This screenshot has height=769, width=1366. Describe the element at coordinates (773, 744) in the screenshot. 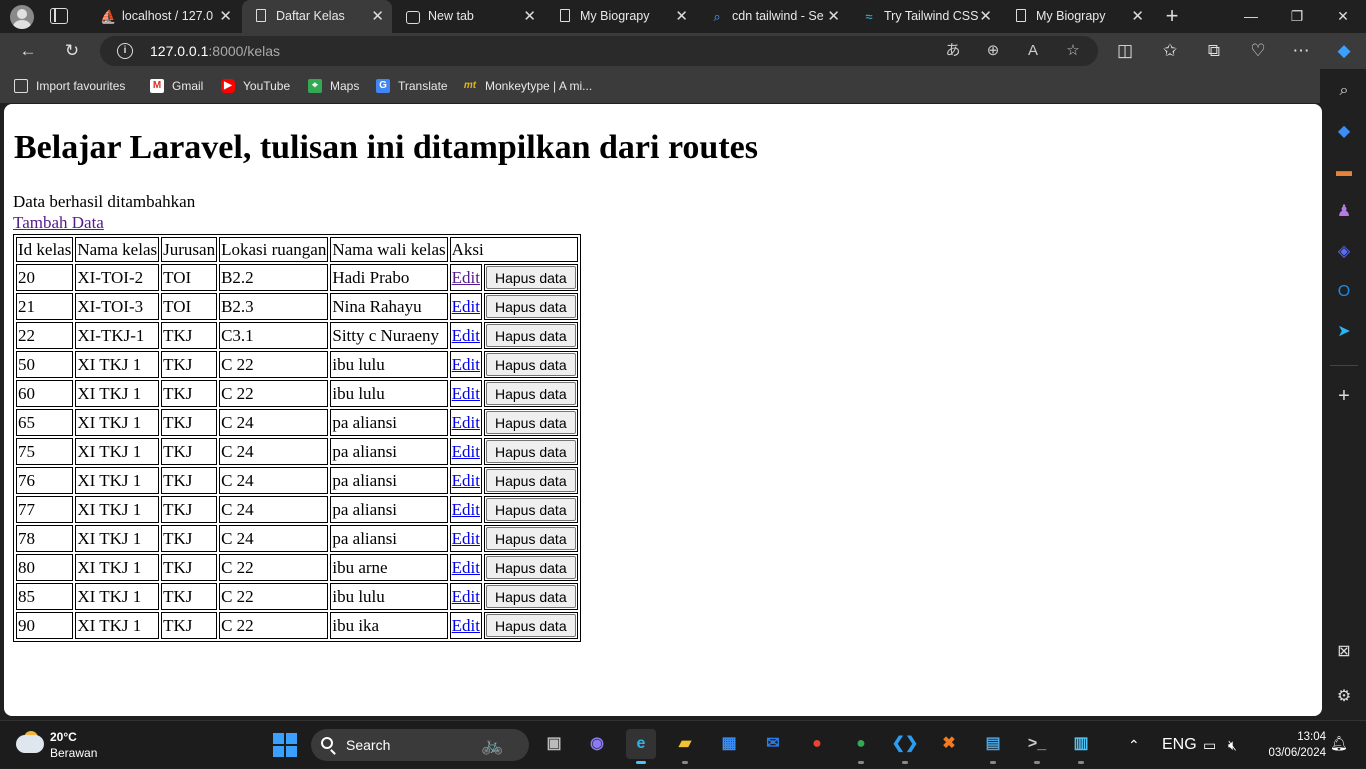

I see `mail-icon: ✉` at that location.